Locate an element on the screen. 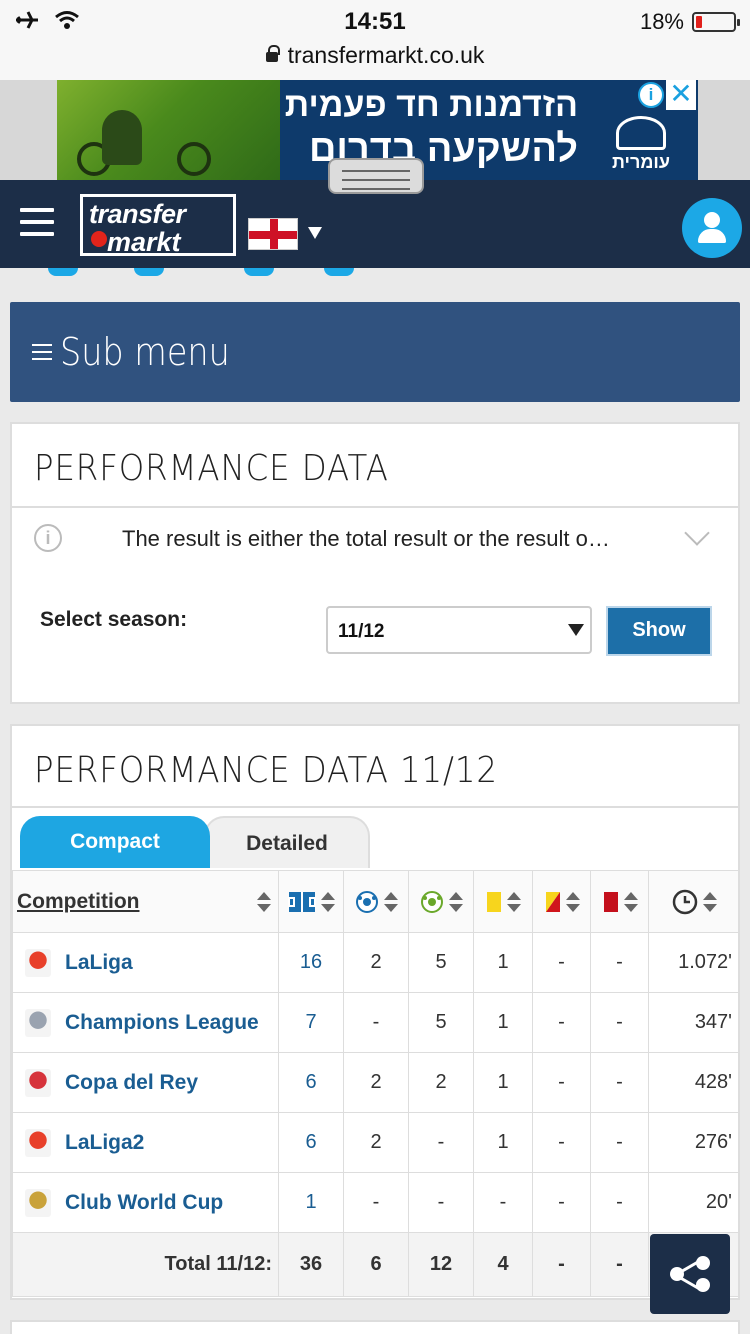 This screenshot has height=1334, width=750. logo-figure-icon is located at coordinates (99, 239).